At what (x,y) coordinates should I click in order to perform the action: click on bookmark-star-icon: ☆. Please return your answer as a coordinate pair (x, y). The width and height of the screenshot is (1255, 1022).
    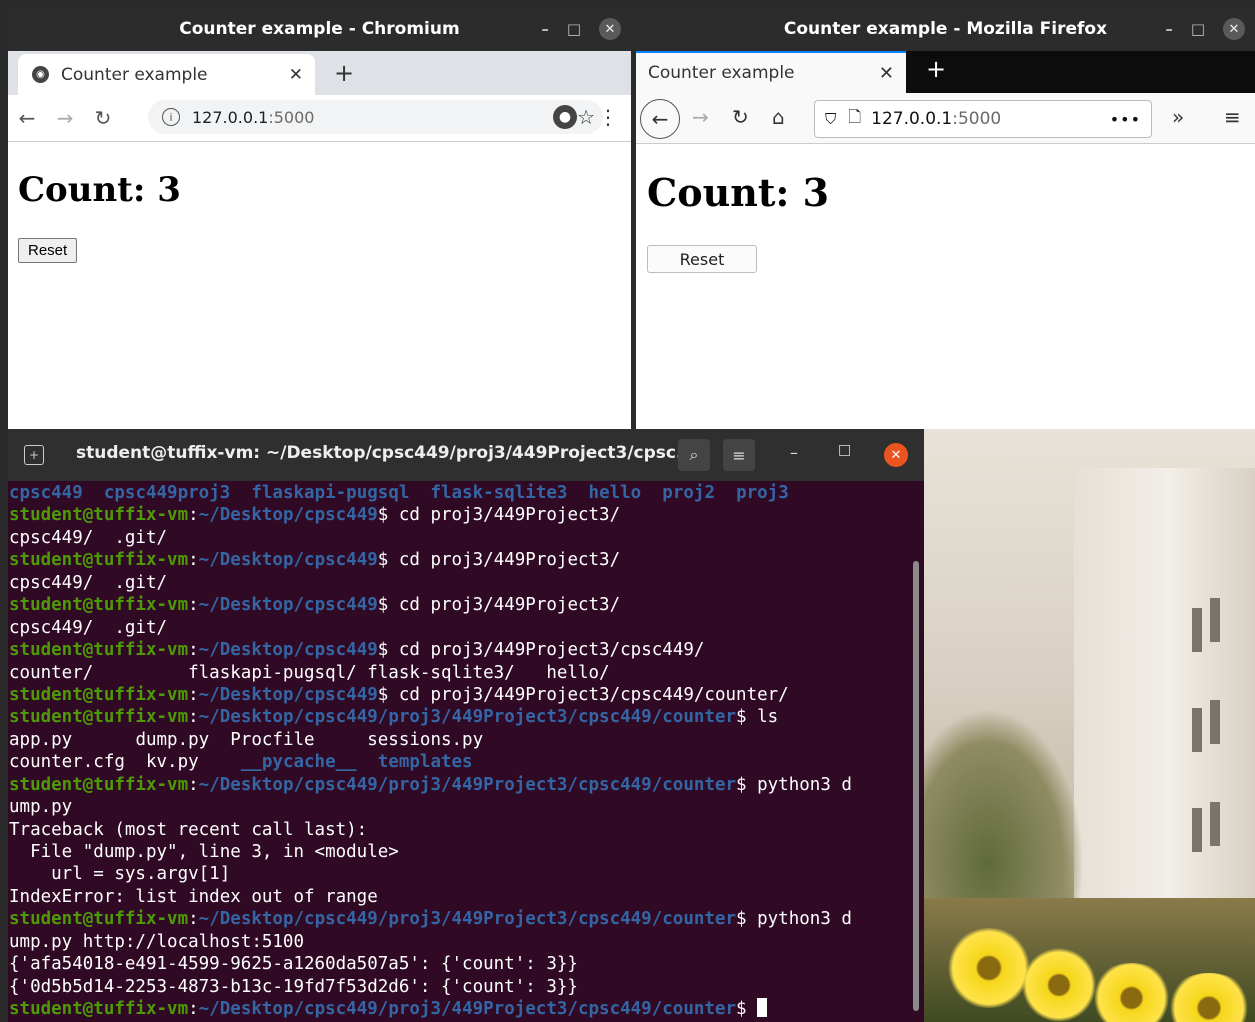
    Looking at the image, I should click on (586, 117).